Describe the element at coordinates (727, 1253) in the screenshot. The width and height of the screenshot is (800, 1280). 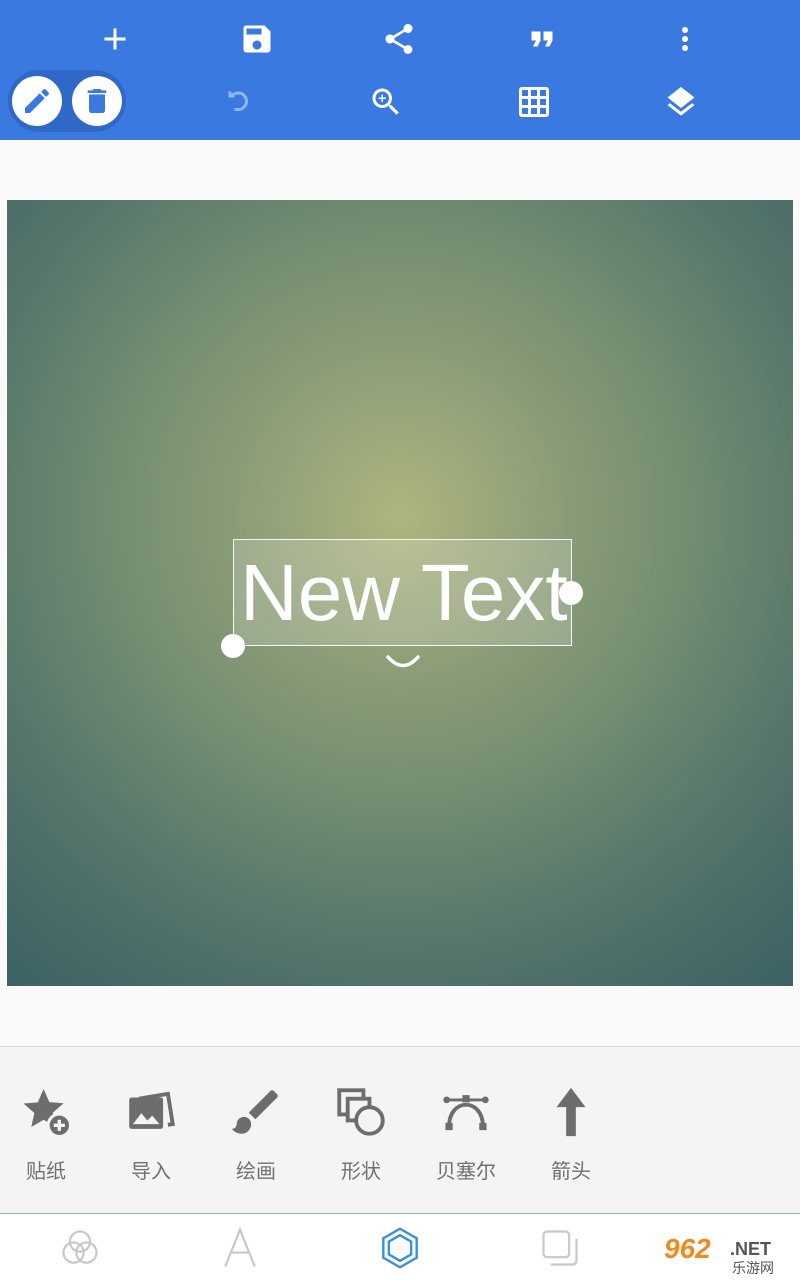
I see `watermark-logo: 962 .NET 乐游网` at that location.